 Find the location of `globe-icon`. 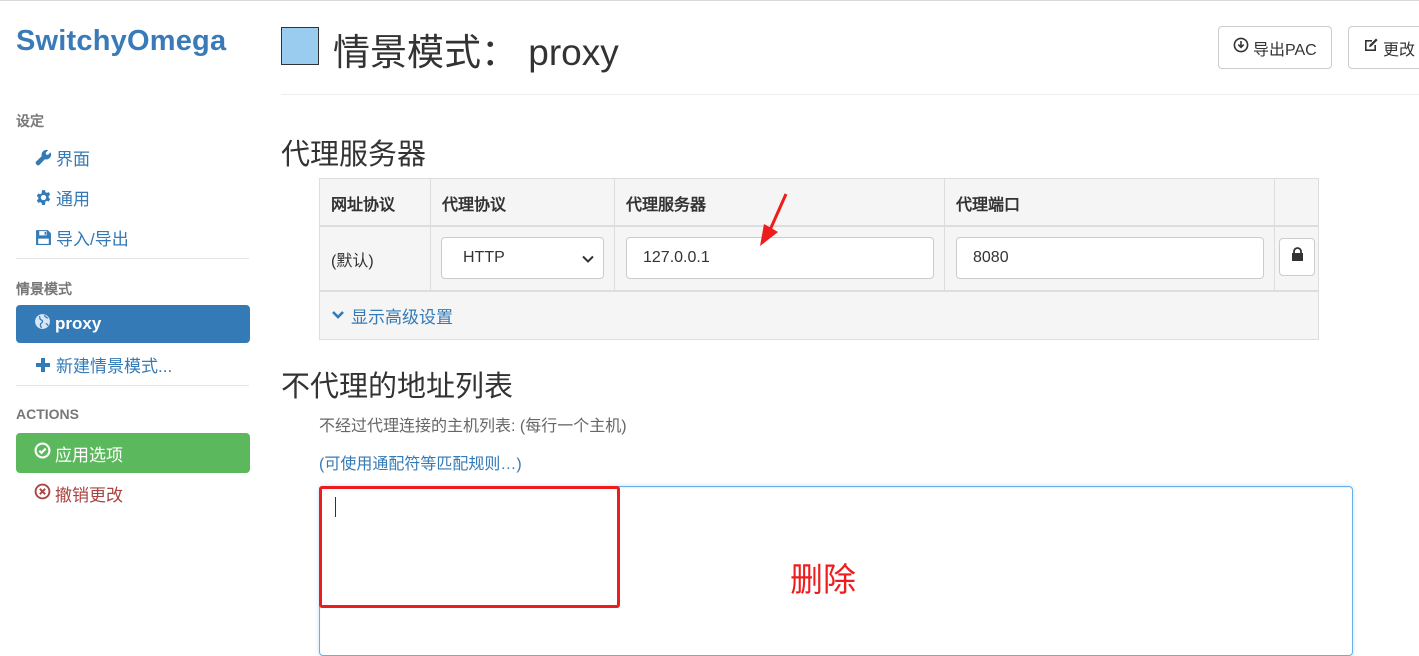

globe-icon is located at coordinates (42, 324).